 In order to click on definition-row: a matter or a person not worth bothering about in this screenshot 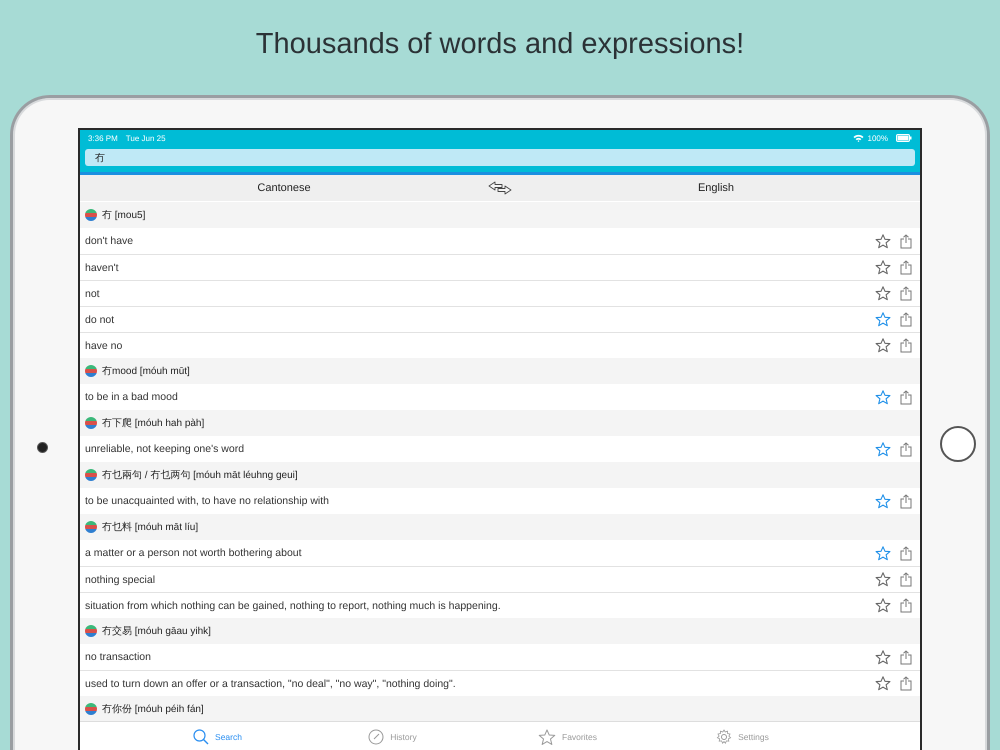, I will do `click(500, 553)`.